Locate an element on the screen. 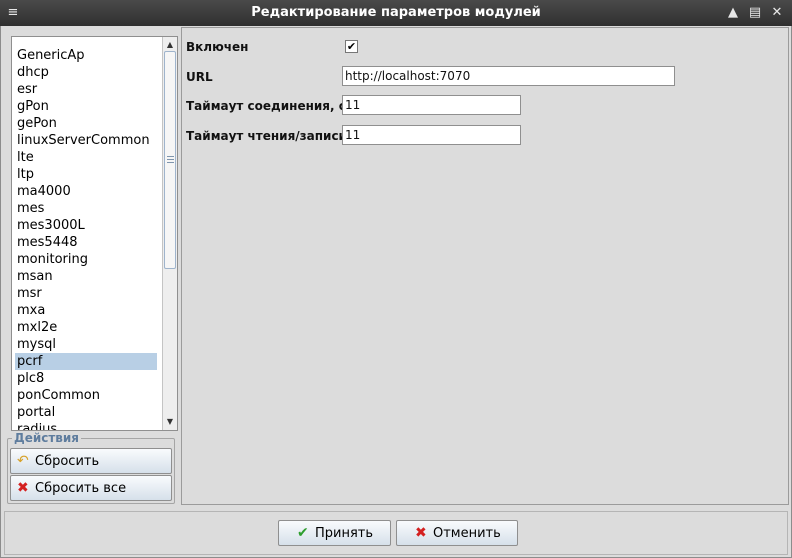 The height and width of the screenshot is (558, 792). list-item: GenericAp is located at coordinates (86, 55).